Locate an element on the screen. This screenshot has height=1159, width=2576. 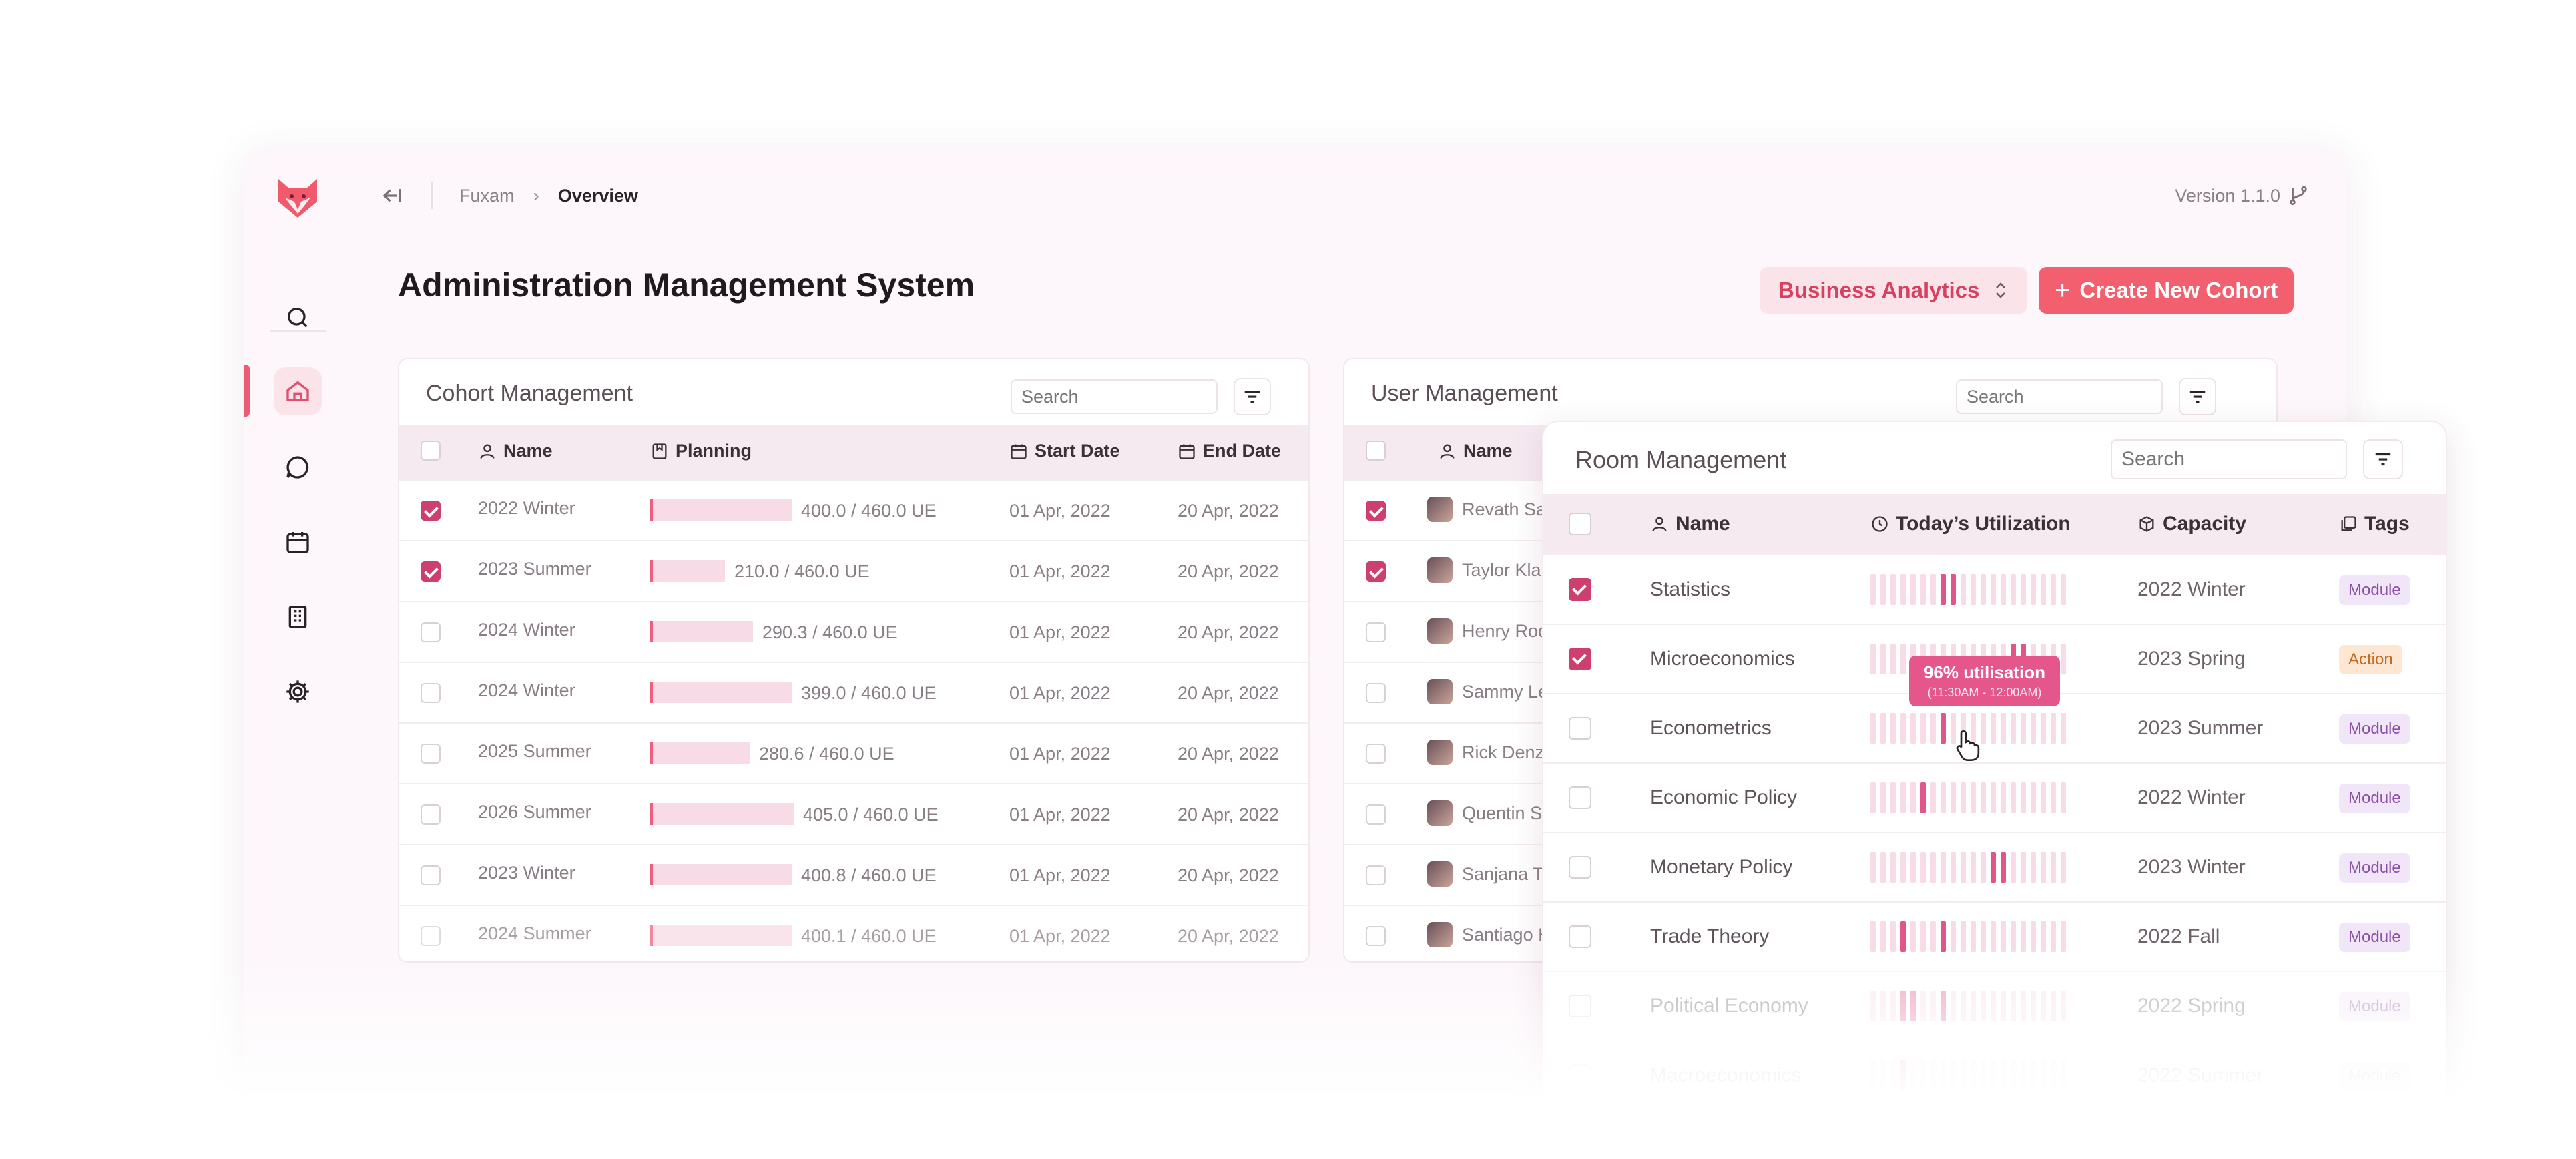
room-col-name: Name is located at coordinates (1690, 524).